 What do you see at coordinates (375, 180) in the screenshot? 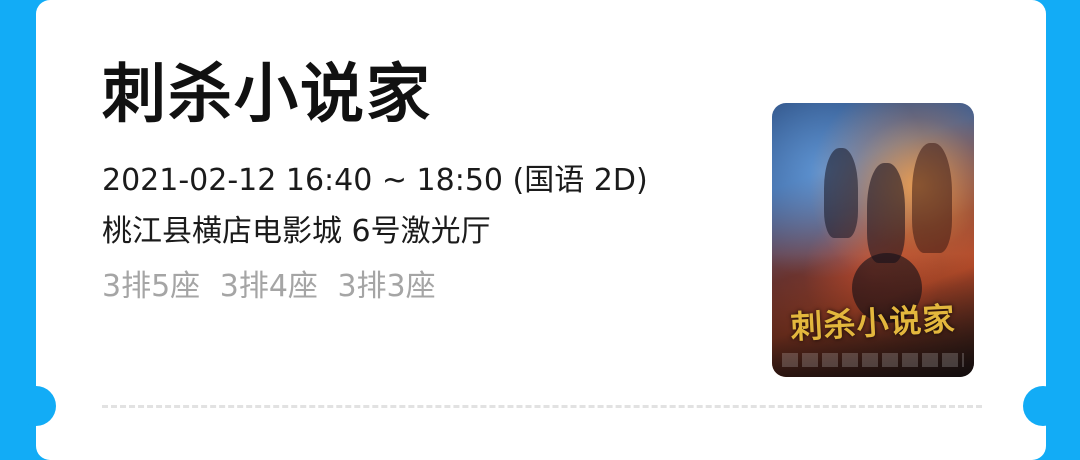
I see `showtime: 2021-02-12 16:40 ~ 18:50 (国语 2D)` at bounding box center [375, 180].